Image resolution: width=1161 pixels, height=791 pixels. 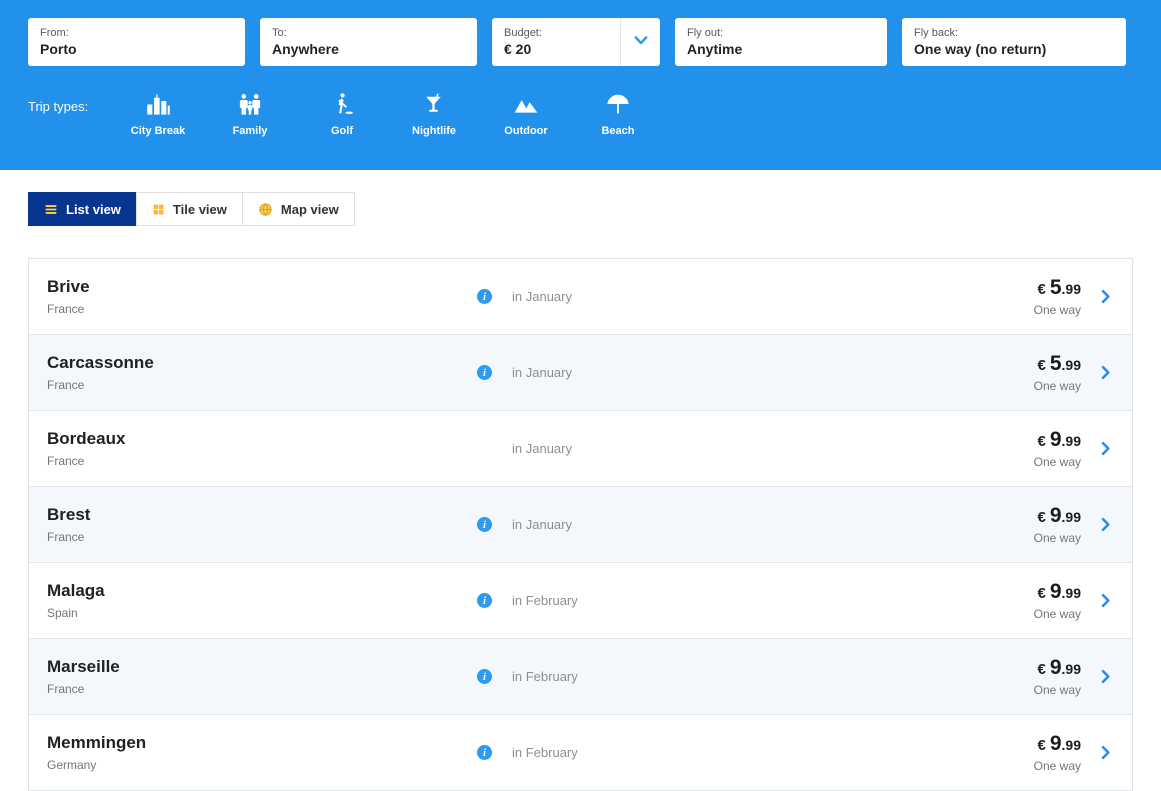 I want to click on destination-block: Bordeaux France, so click(x=262, y=448).